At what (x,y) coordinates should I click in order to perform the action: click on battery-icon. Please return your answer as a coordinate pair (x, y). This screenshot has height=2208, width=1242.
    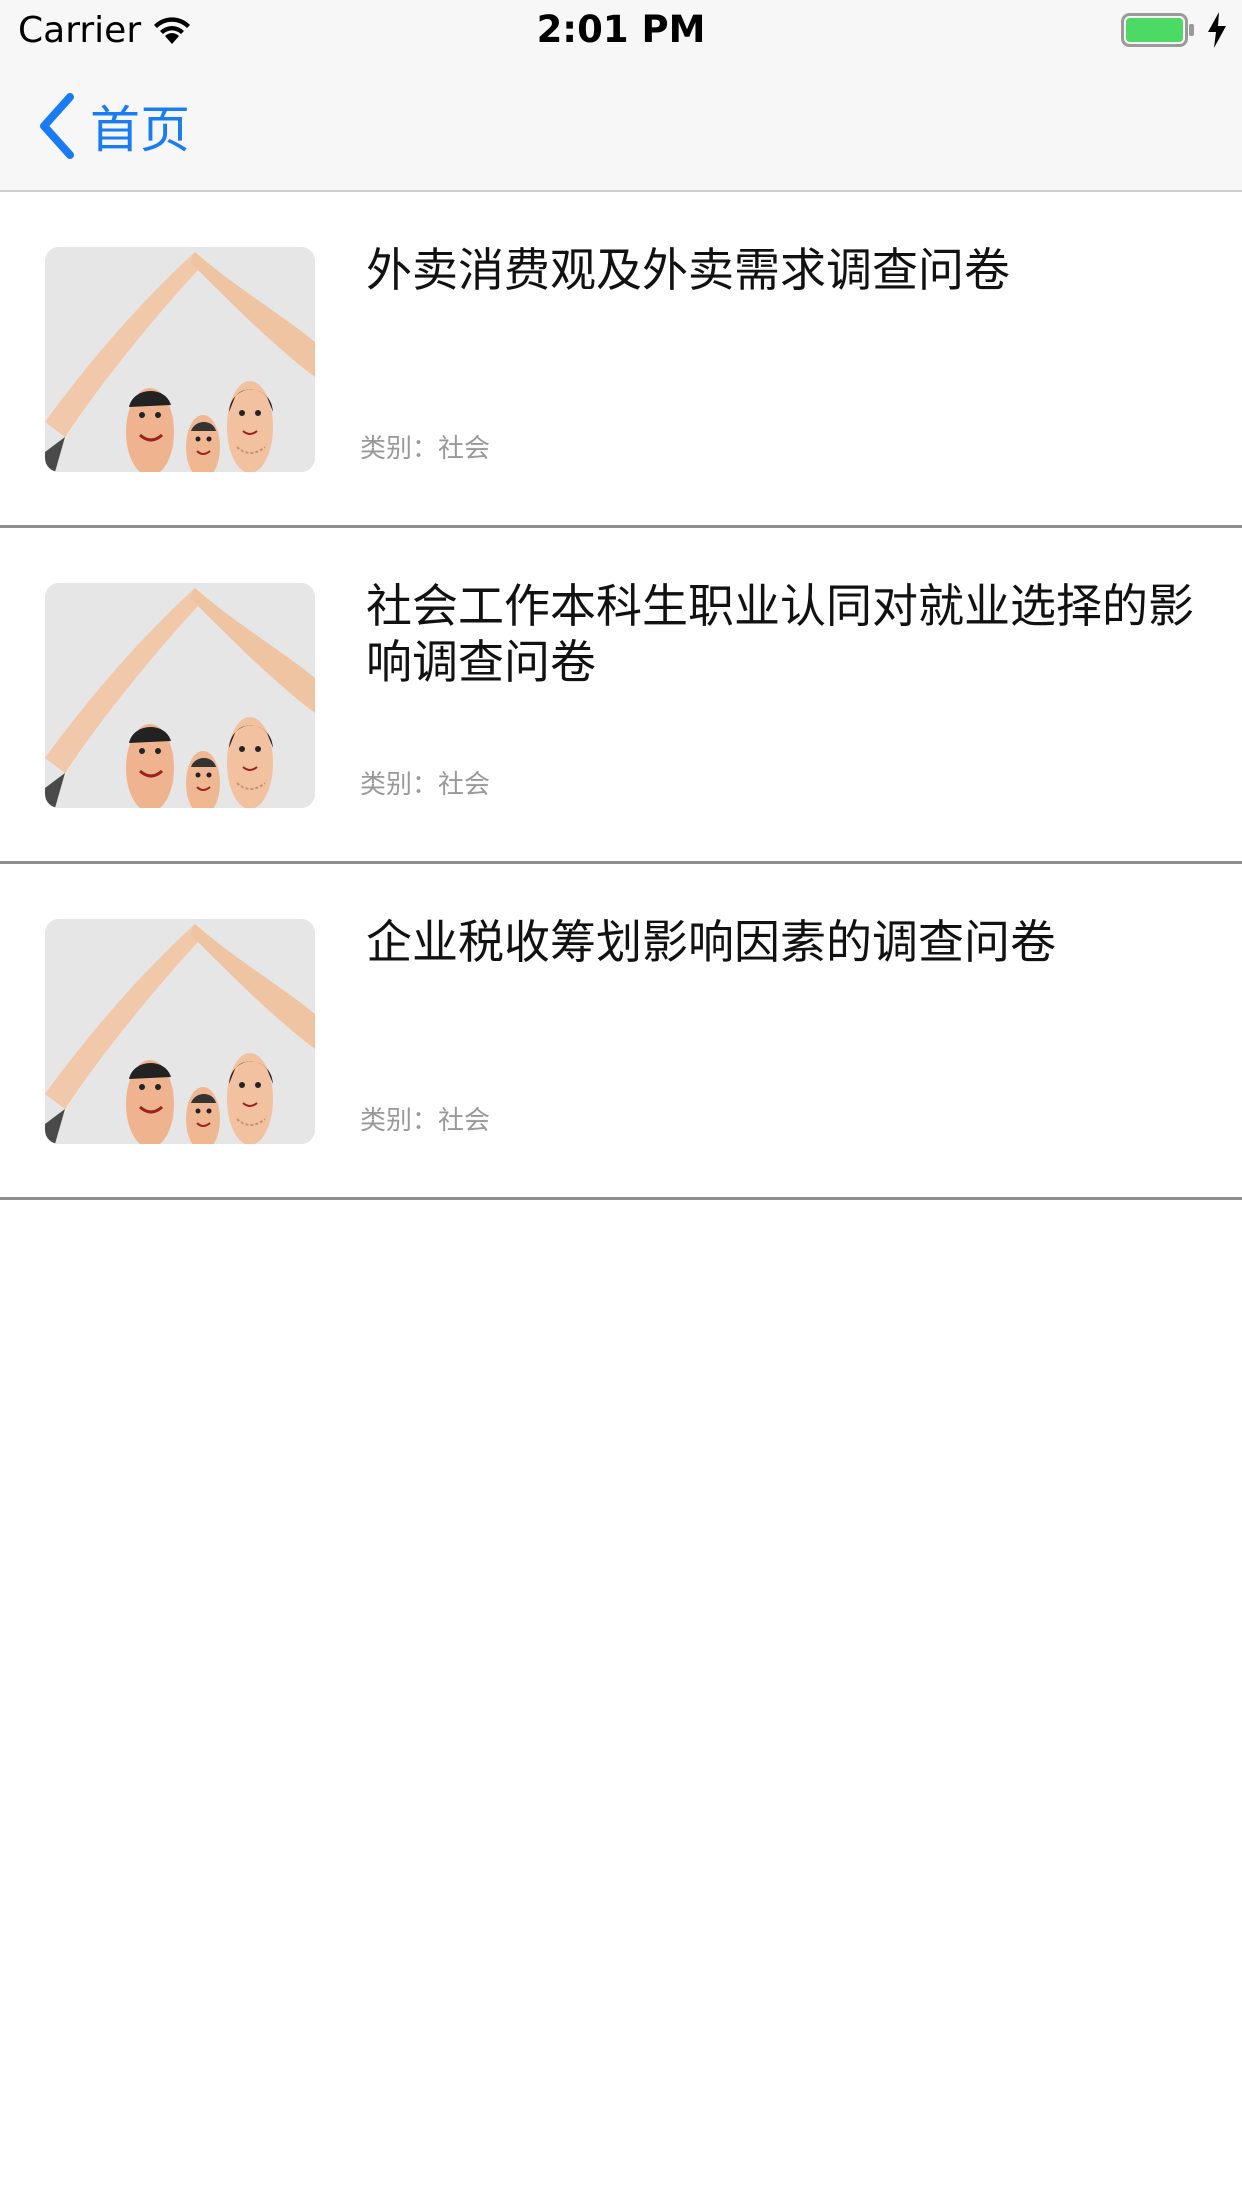
    Looking at the image, I should click on (1157, 30).